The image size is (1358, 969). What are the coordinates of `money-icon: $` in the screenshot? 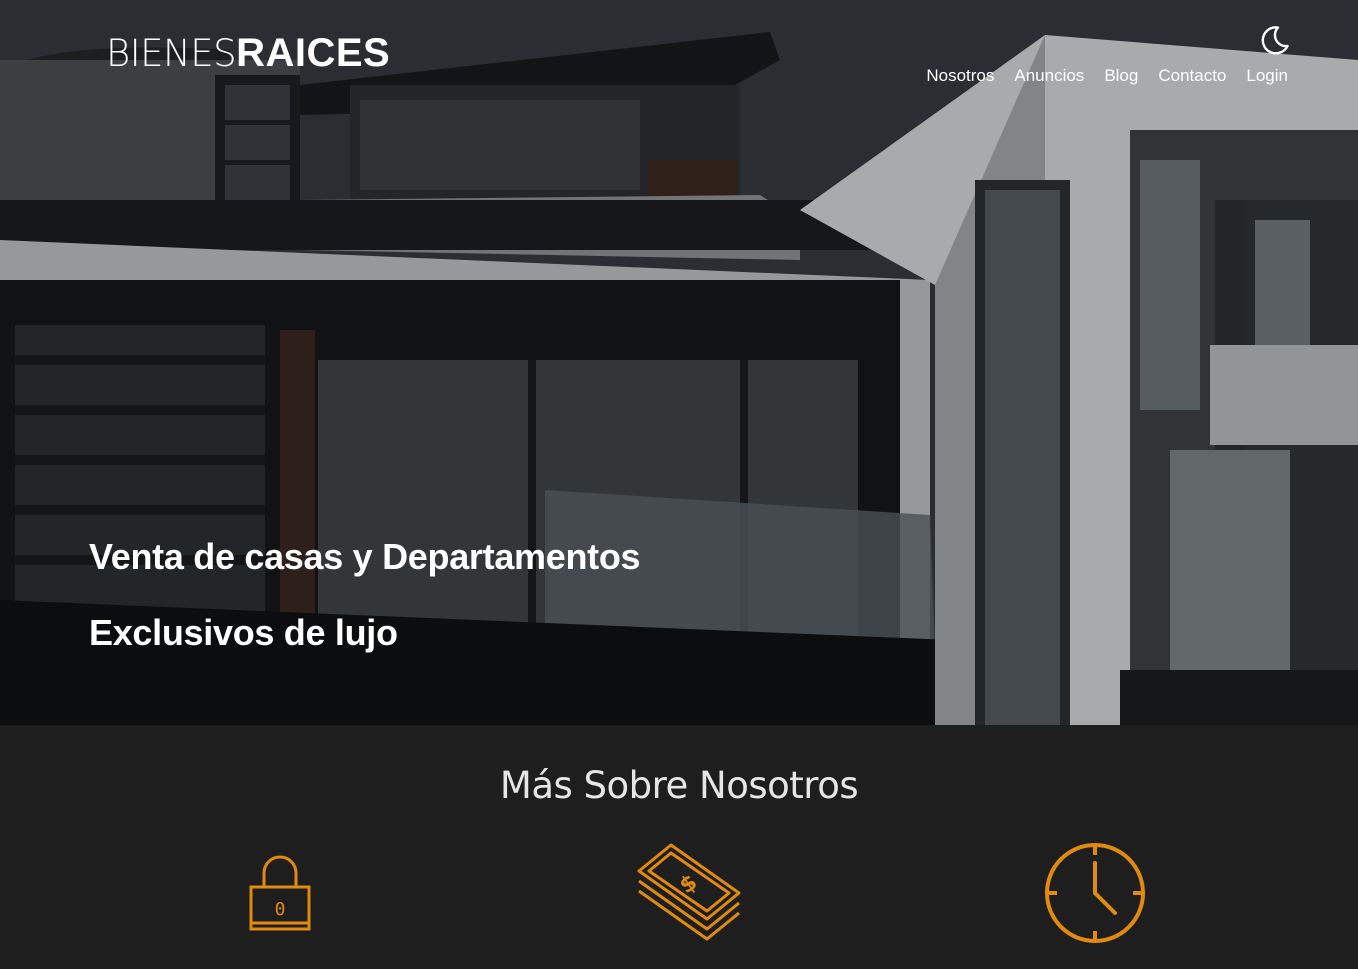 It's located at (689, 892).